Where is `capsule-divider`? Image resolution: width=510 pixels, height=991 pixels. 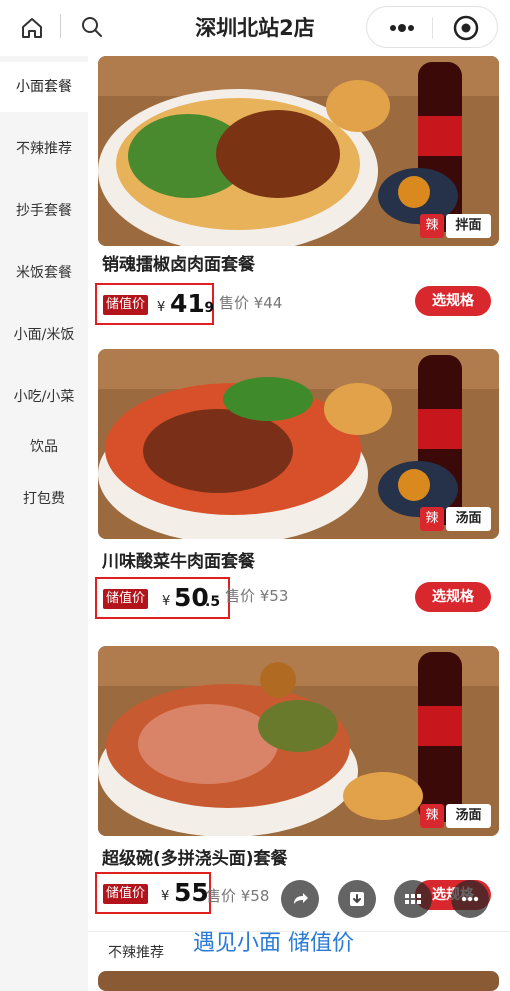 capsule-divider is located at coordinates (432, 28).